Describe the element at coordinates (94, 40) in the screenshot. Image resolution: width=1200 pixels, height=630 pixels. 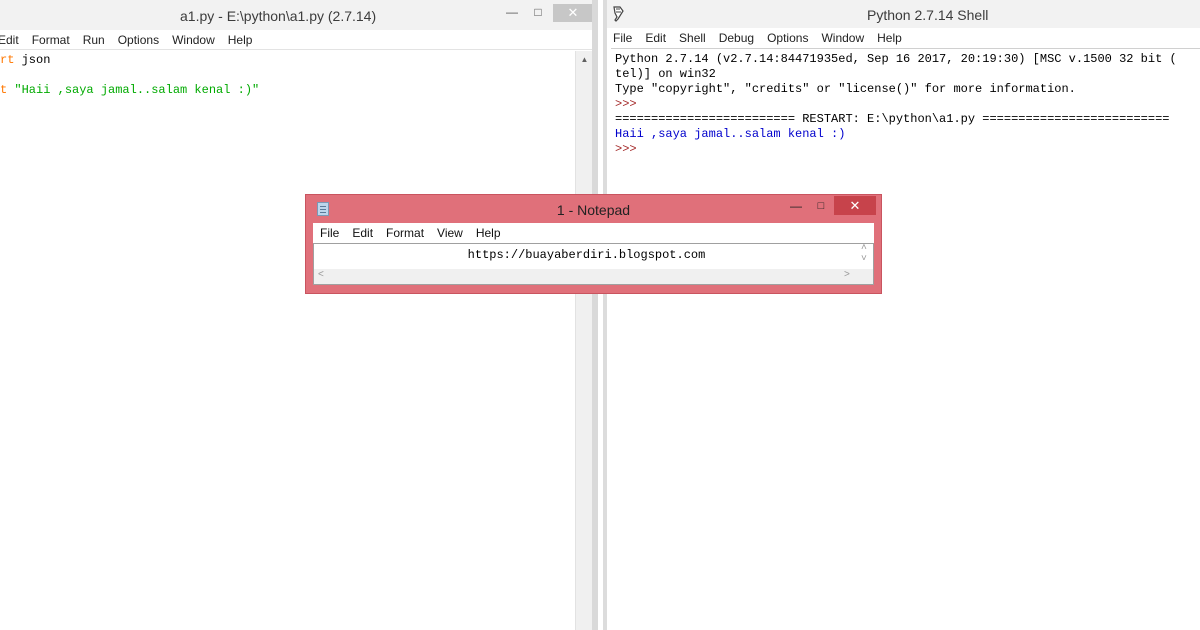
I see `menu-run: Run` at that location.